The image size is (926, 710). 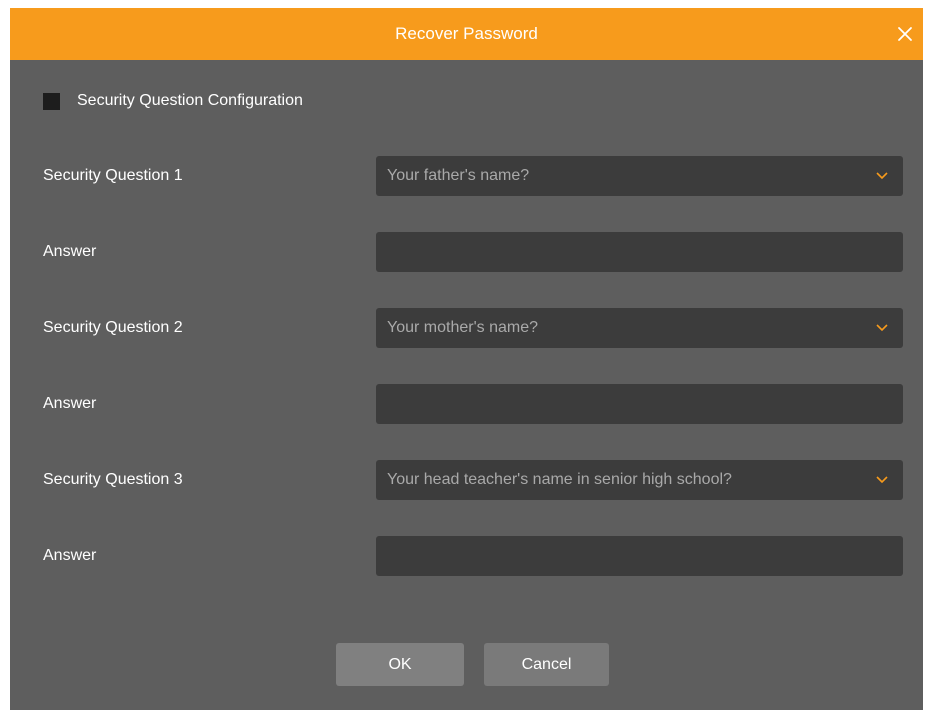 I want to click on close-button, so click(x=905, y=34).